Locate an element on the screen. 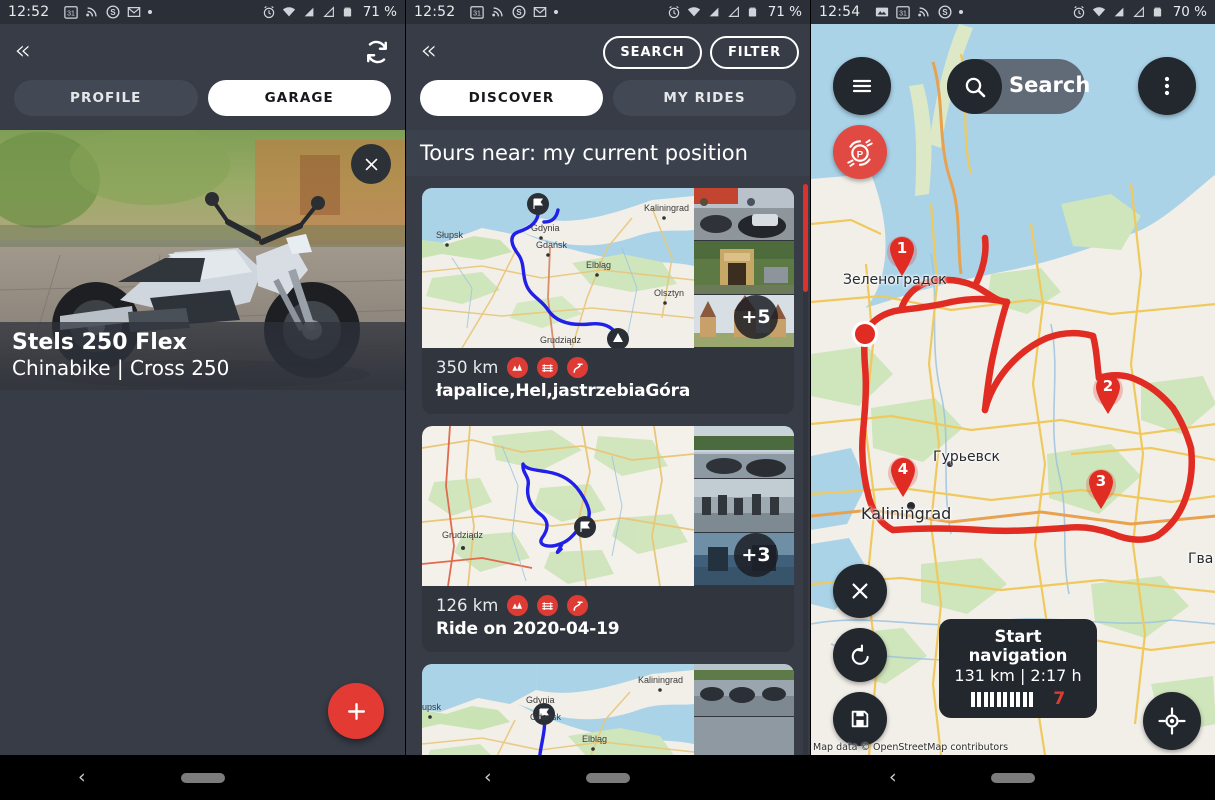  tour-photo-strip: +3 is located at coordinates (744, 506).